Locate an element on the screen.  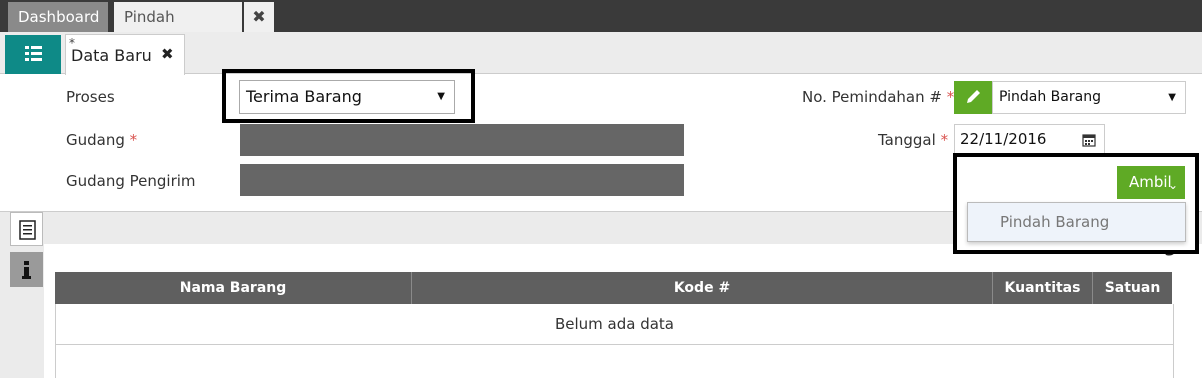
gudang-pengirim-label: Gudang Pengirim is located at coordinates (131, 181).